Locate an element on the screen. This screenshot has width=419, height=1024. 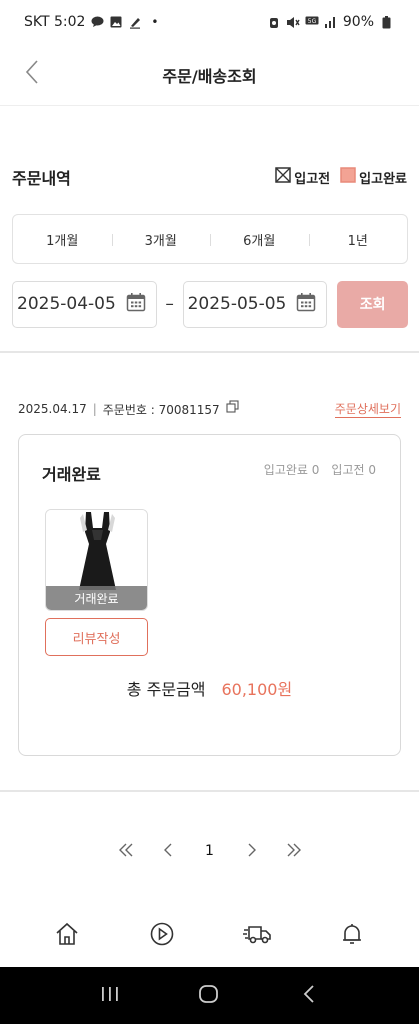
system-navigation-bar is located at coordinates (209, 995).